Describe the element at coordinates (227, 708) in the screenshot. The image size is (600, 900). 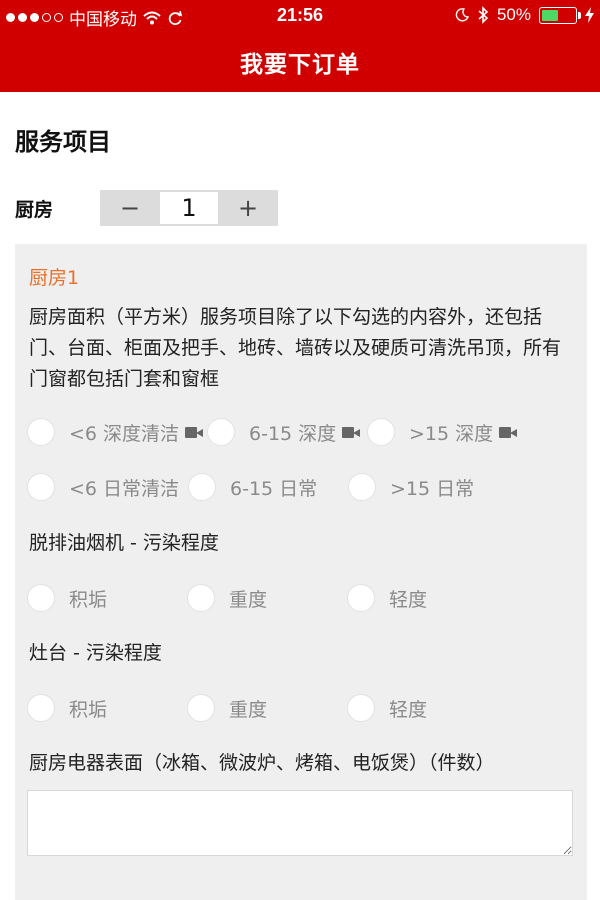
I see `option-stove-heavy: 重度` at that location.